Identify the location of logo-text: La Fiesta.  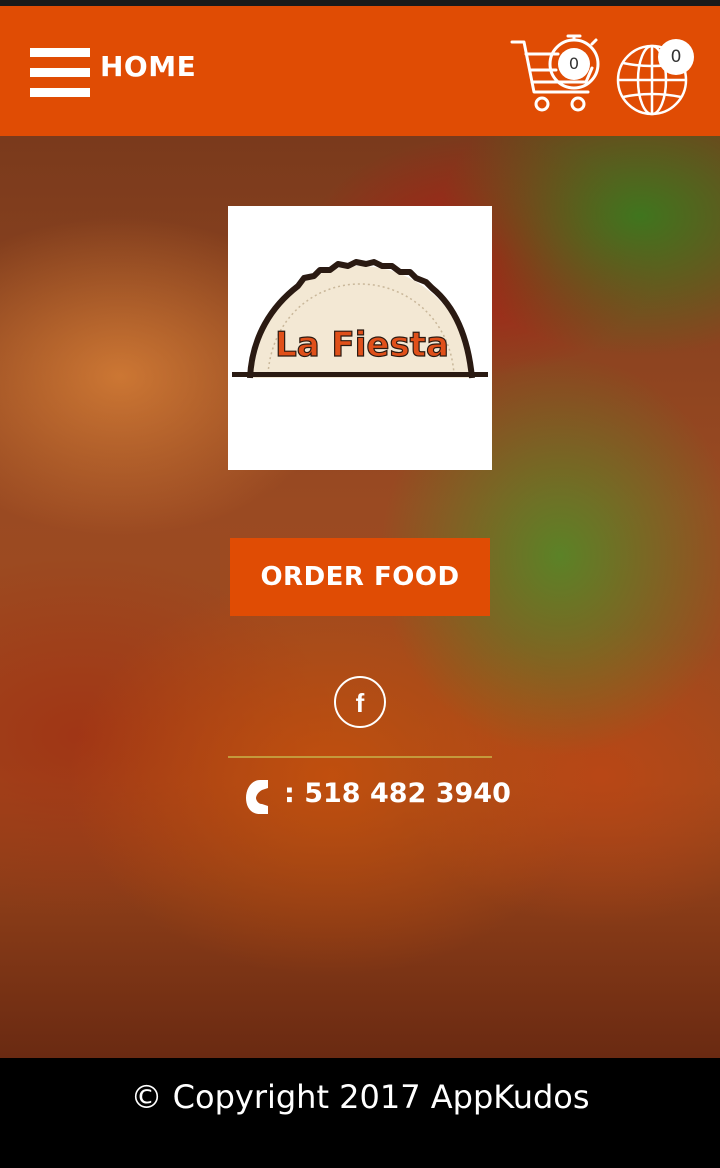
(362, 345).